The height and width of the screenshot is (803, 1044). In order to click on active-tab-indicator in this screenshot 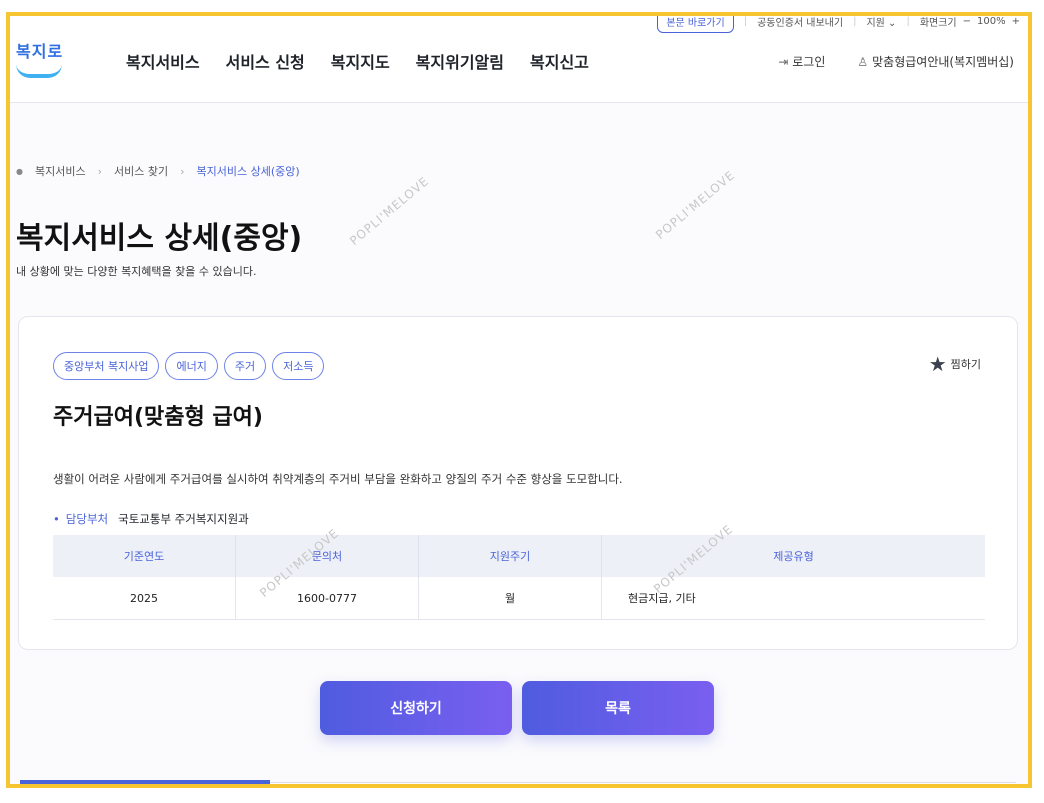, I will do `click(145, 782)`.